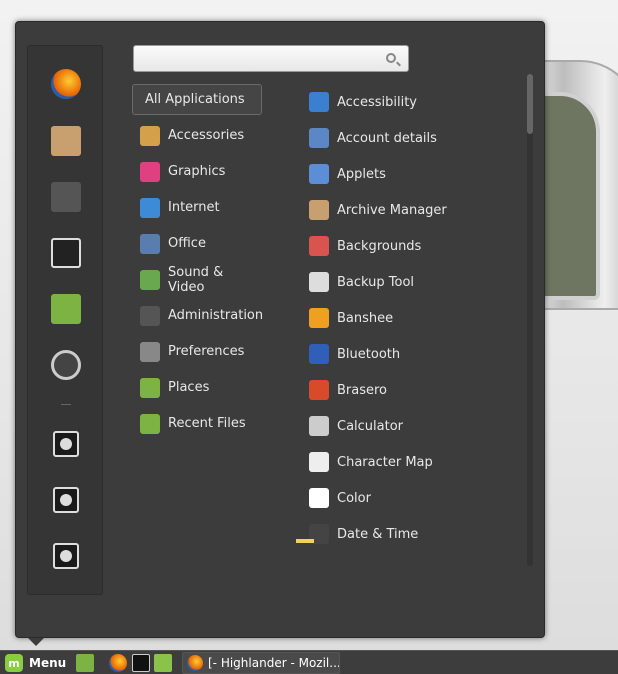  I want to click on app-backgrounds: Backgrounds, so click(408, 246).